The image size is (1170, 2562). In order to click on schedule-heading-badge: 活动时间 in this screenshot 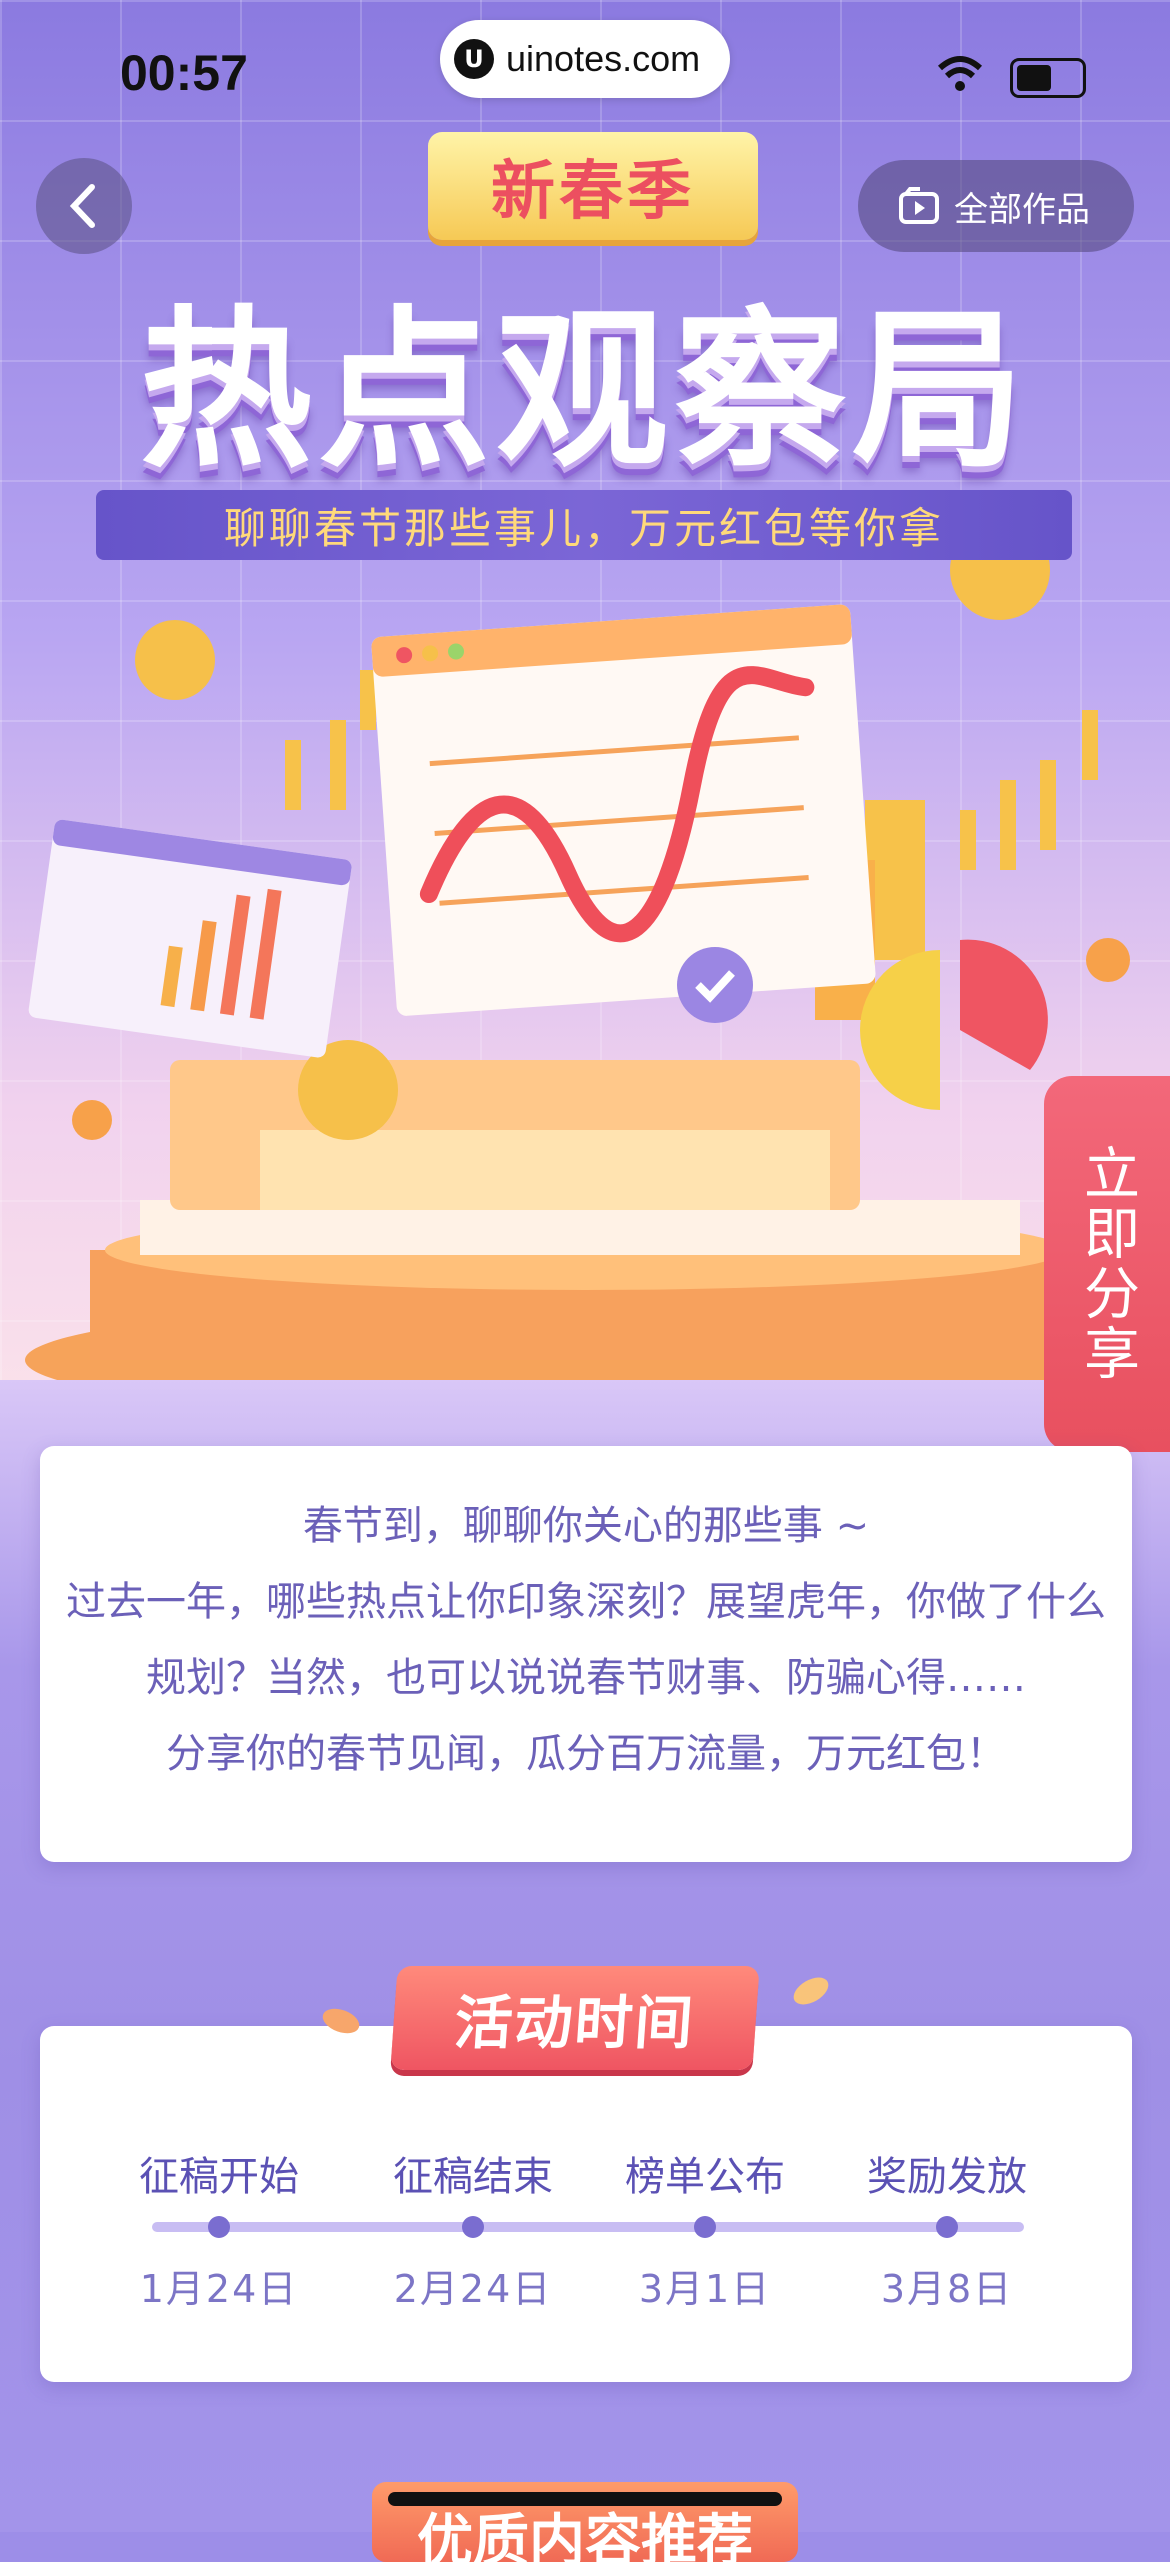, I will do `click(575, 2018)`.